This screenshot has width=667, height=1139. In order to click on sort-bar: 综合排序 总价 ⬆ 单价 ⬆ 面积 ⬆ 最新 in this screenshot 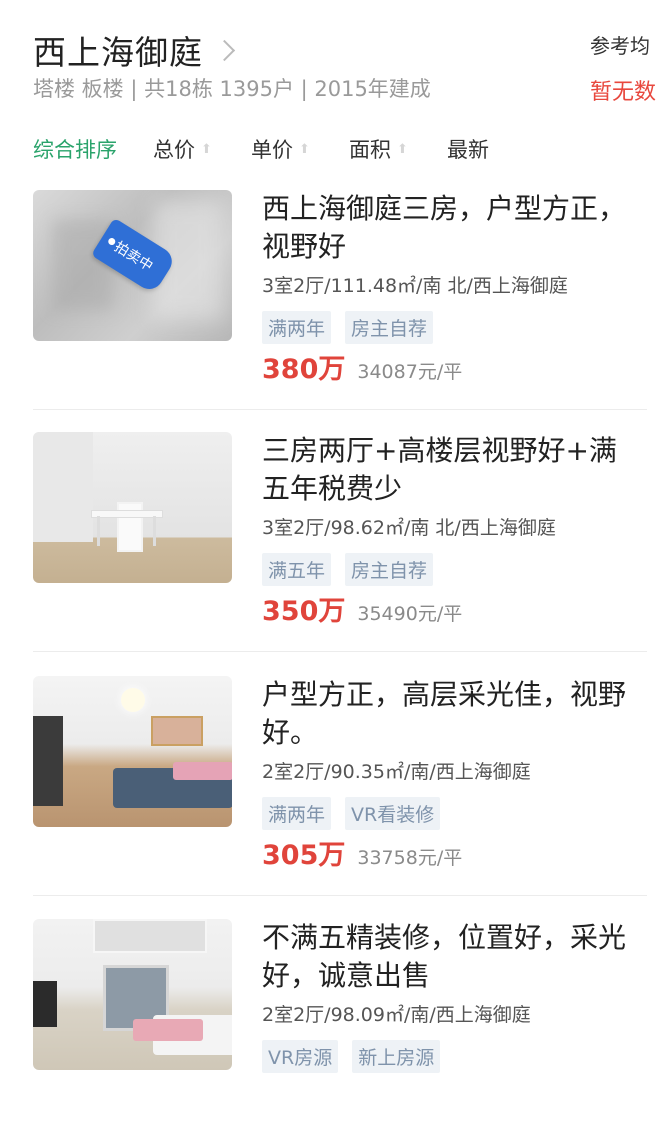, I will do `click(333, 148)`.